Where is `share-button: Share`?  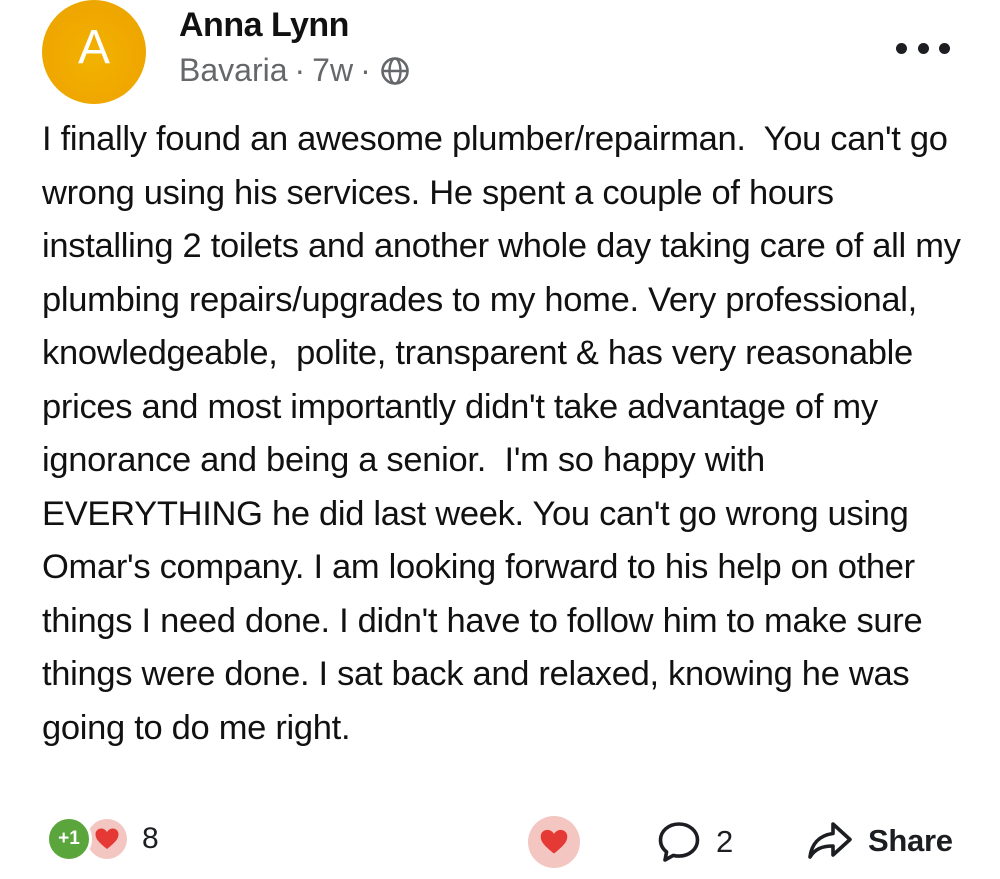 share-button: Share is located at coordinates (879, 841).